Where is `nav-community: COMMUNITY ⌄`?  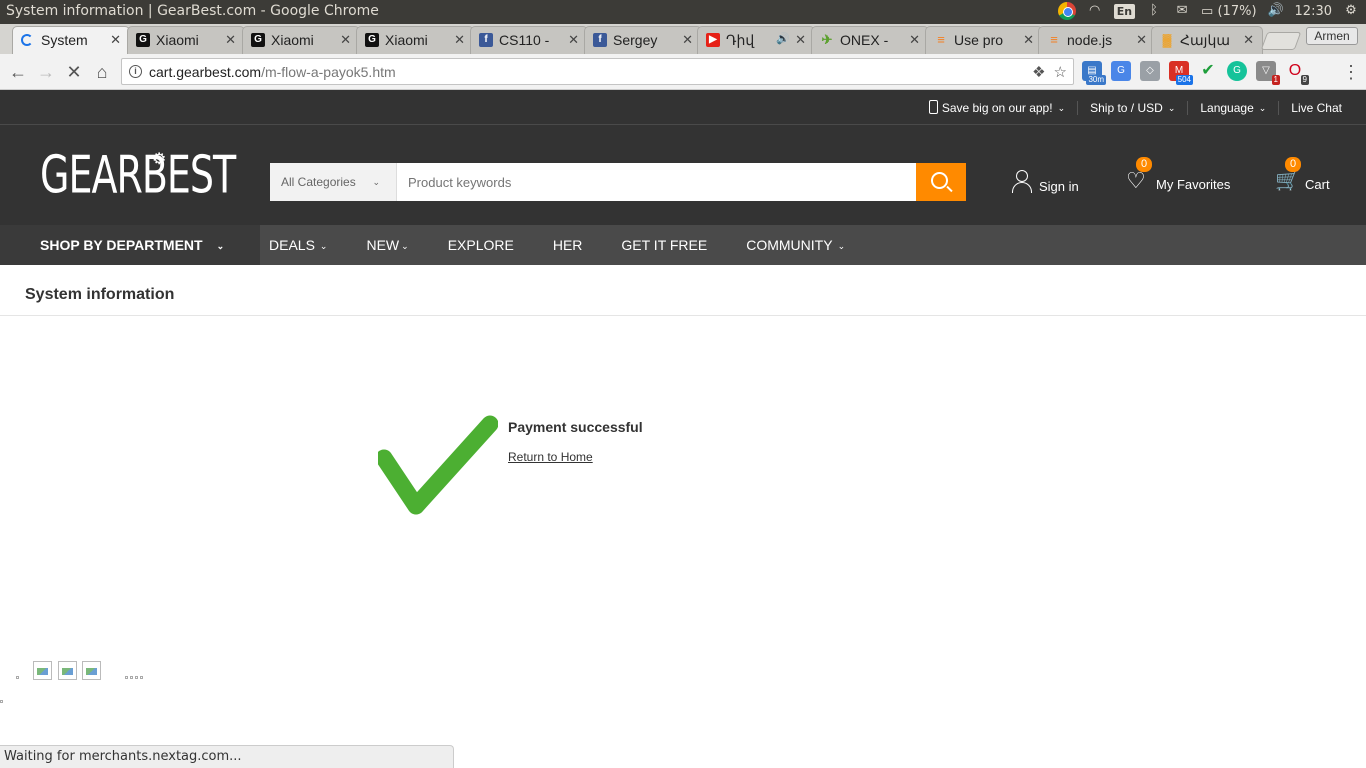
nav-community: COMMUNITY ⌄ is located at coordinates (795, 245).